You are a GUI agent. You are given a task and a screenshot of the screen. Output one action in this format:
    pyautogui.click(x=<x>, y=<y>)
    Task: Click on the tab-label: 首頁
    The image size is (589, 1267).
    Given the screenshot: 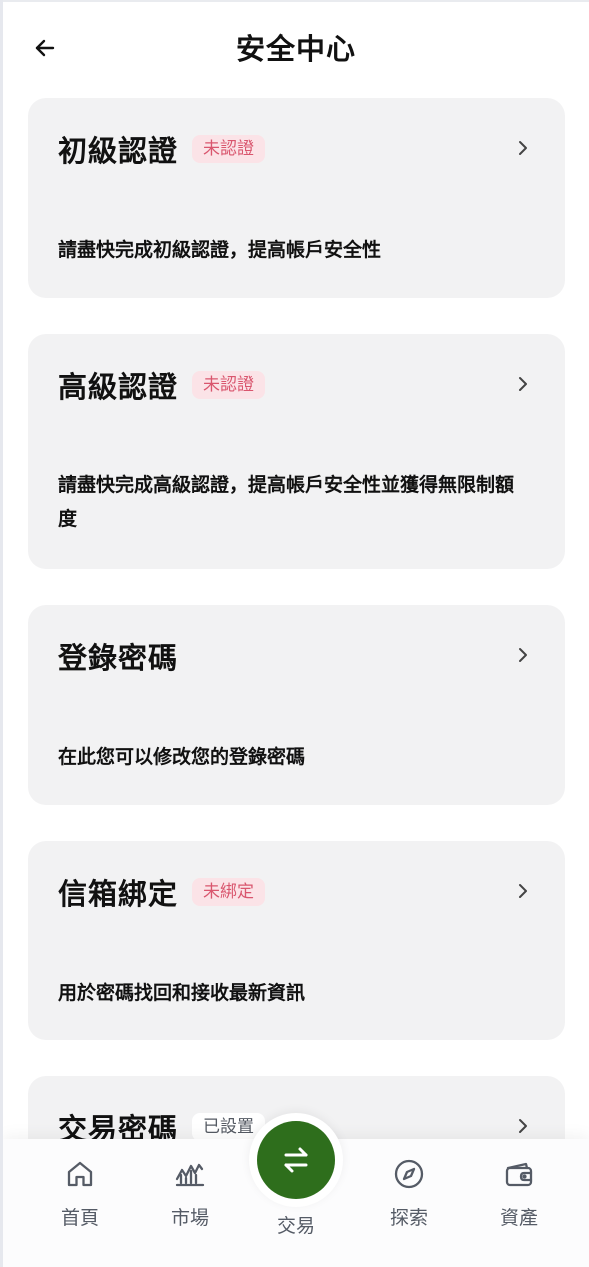 What is the action you would take?
    pyautogui.click(x=79, y=1218)
    